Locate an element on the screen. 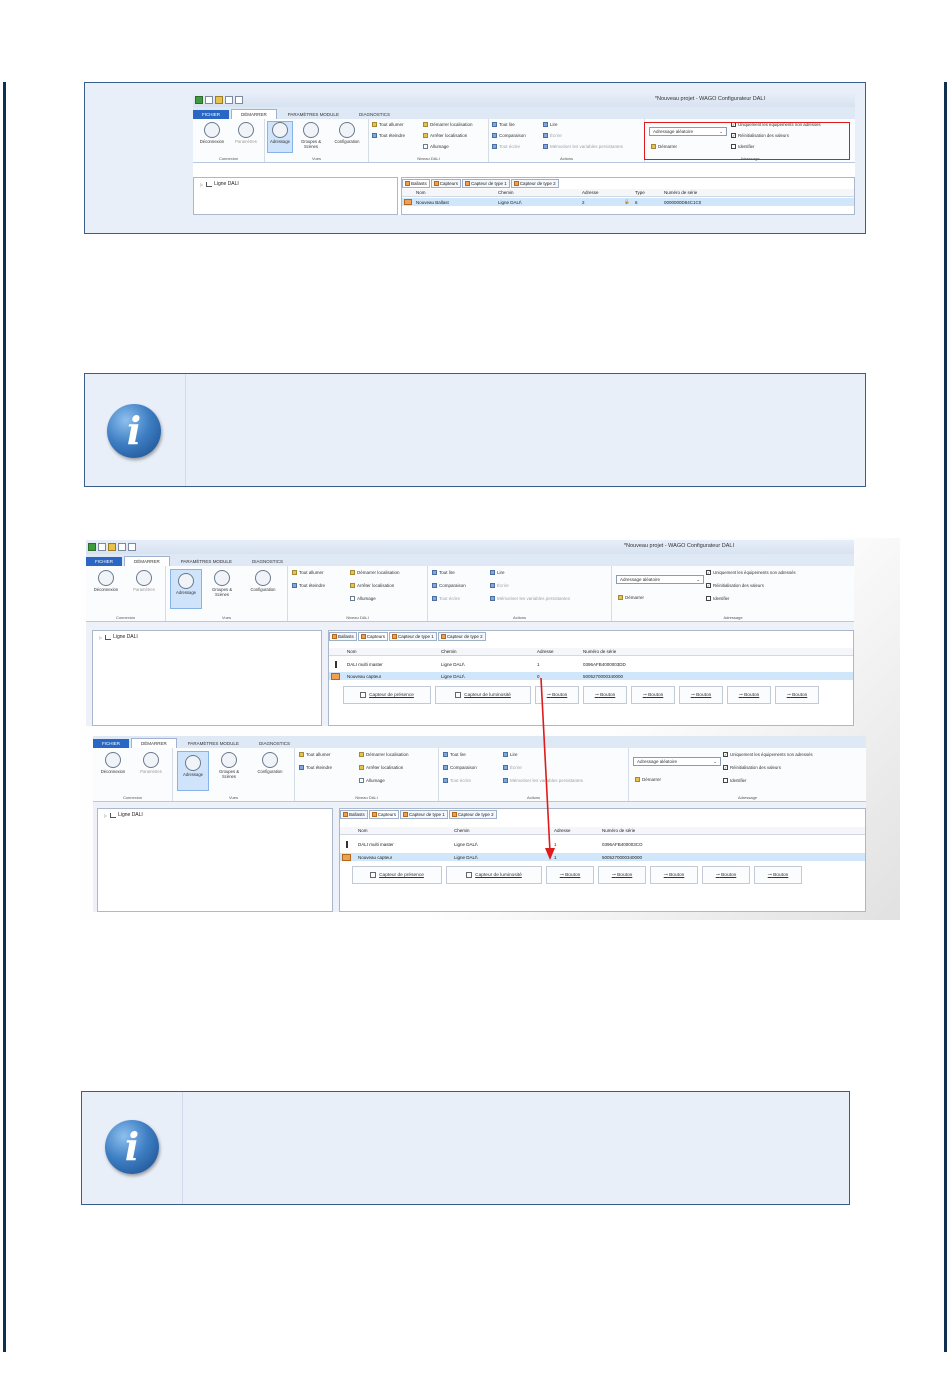 The image size is (950, 1378). info-icon: i is located at coordinates (132, 1147).